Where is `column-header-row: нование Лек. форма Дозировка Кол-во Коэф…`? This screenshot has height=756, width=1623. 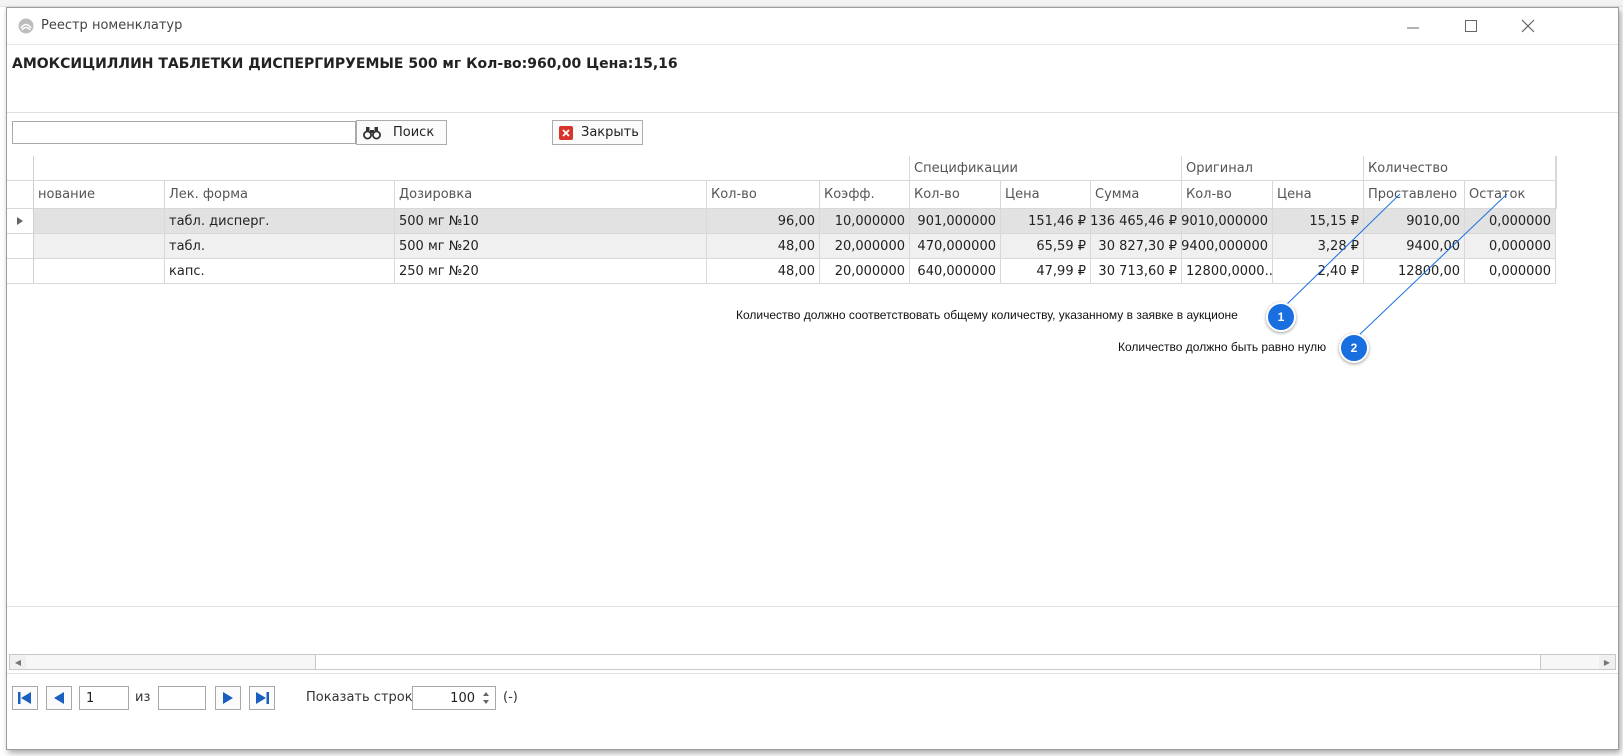 column-header-row: нование Лек. форма Дозировка Кол-во Коэф… is located at coordinates (781, 195).